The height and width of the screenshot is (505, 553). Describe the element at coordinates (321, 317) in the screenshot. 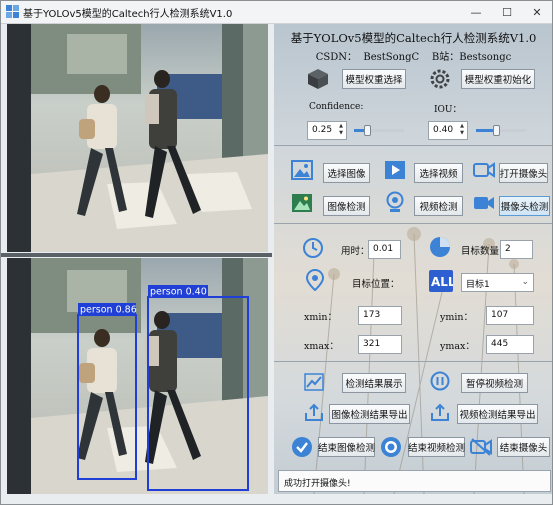

I see `xmin-label: xmin：` at that location.